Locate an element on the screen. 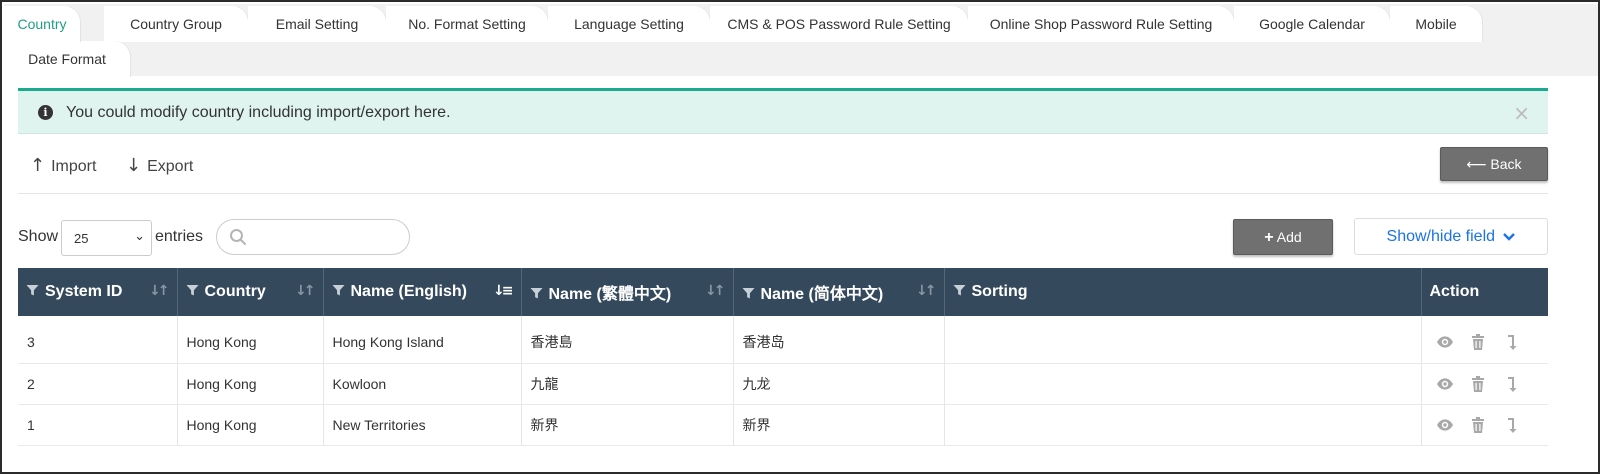 The width and height of the screenshot is (1600, 474). search-box is located at coordinates (313, 237).